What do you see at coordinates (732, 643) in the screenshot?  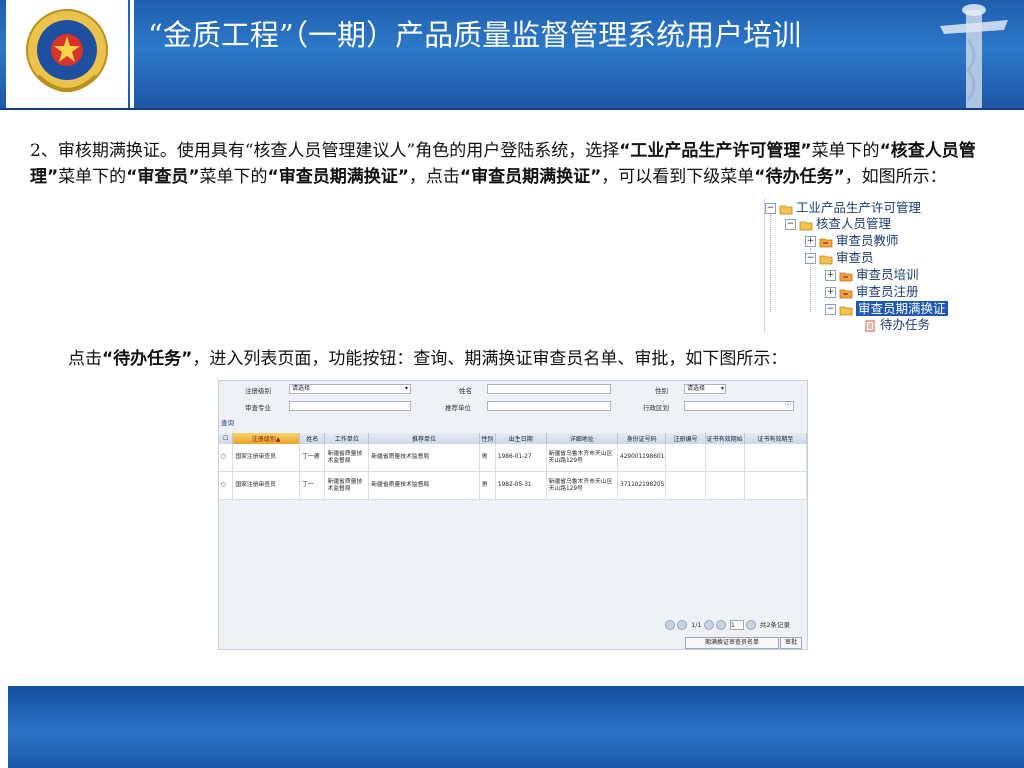 I see `renewal-list-button: 期满换证审查员名单` at bounding box center [732, 643].